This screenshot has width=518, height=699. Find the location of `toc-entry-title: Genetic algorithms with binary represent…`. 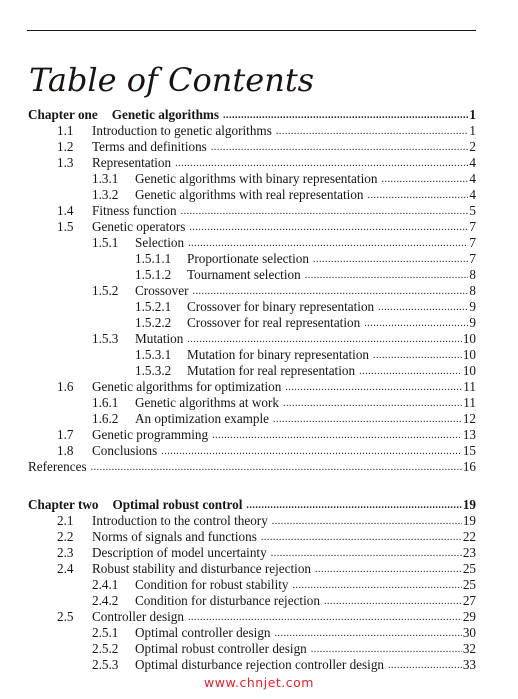

toc-entry-title: Genetic algorithms with binary represent… is located at coordinates (256, 178).